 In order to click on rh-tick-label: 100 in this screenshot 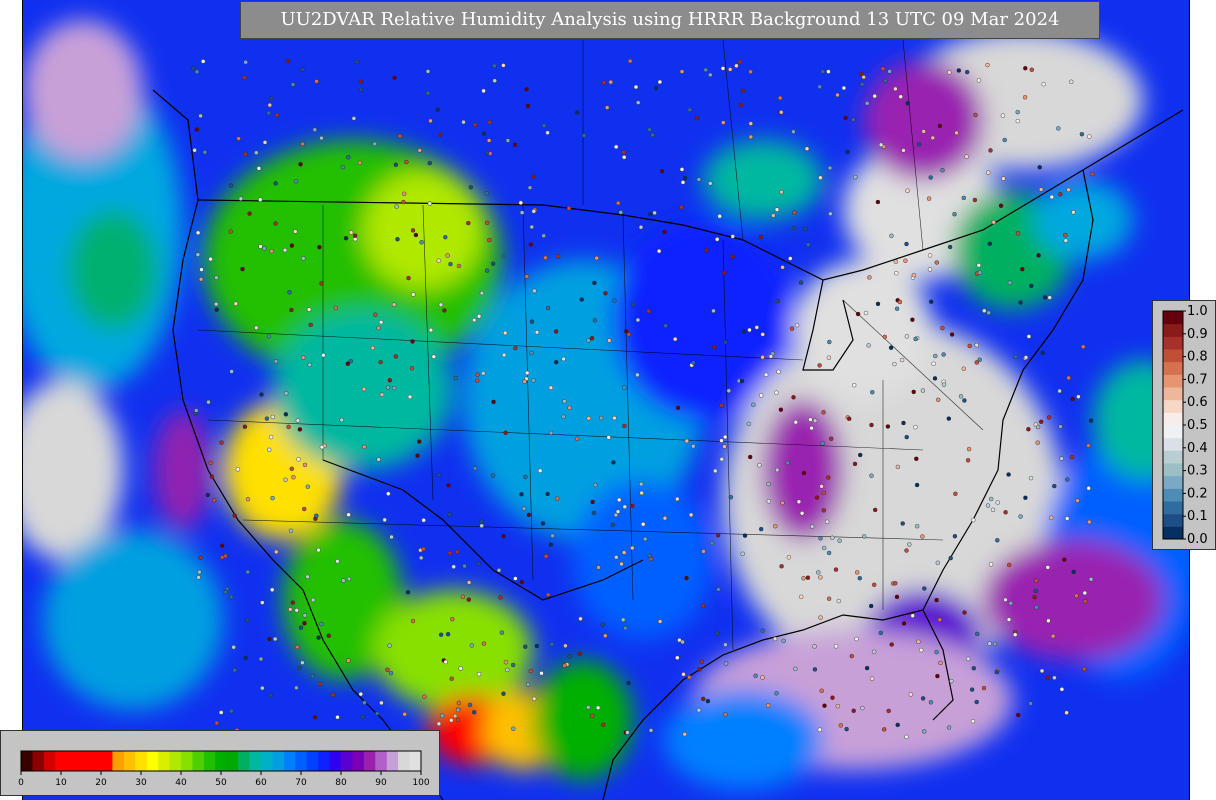, I will do `click(420, 783)`.